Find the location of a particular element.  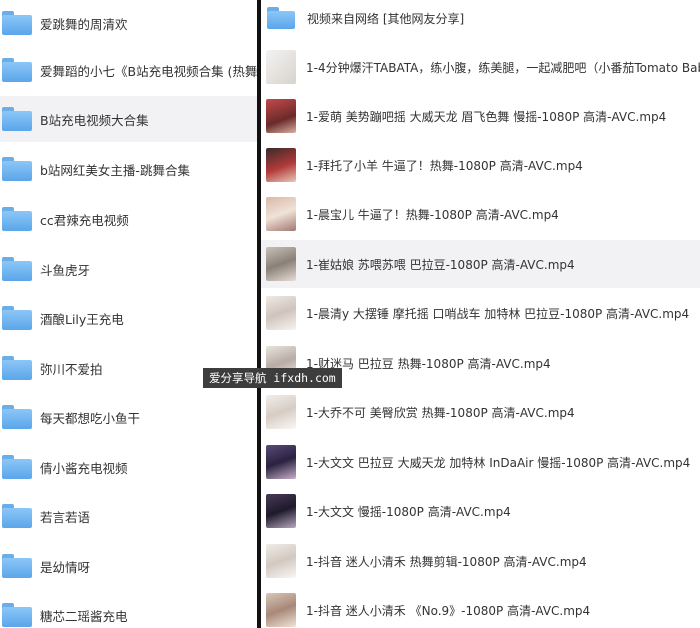

folder-name: 视频来自网络 [其他网友分享] is located at coordinates (386, 18).